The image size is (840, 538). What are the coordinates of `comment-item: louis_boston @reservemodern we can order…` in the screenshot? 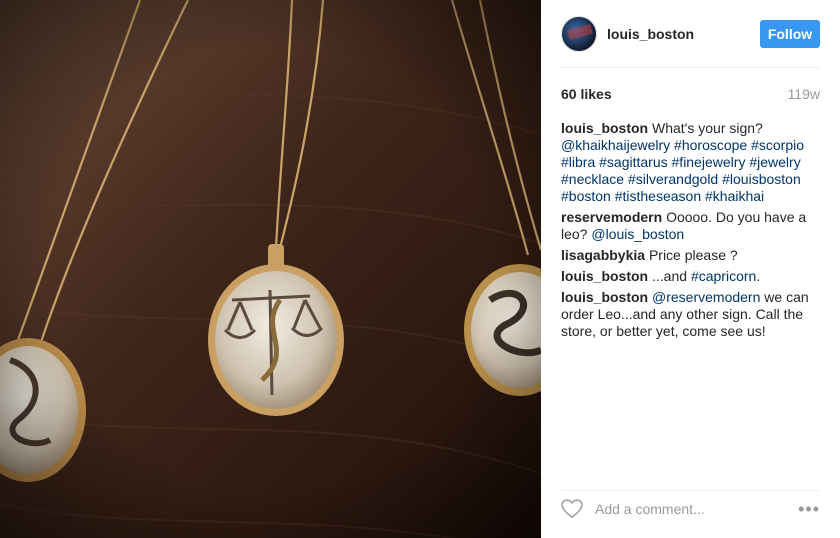 It's located at (694, 314).